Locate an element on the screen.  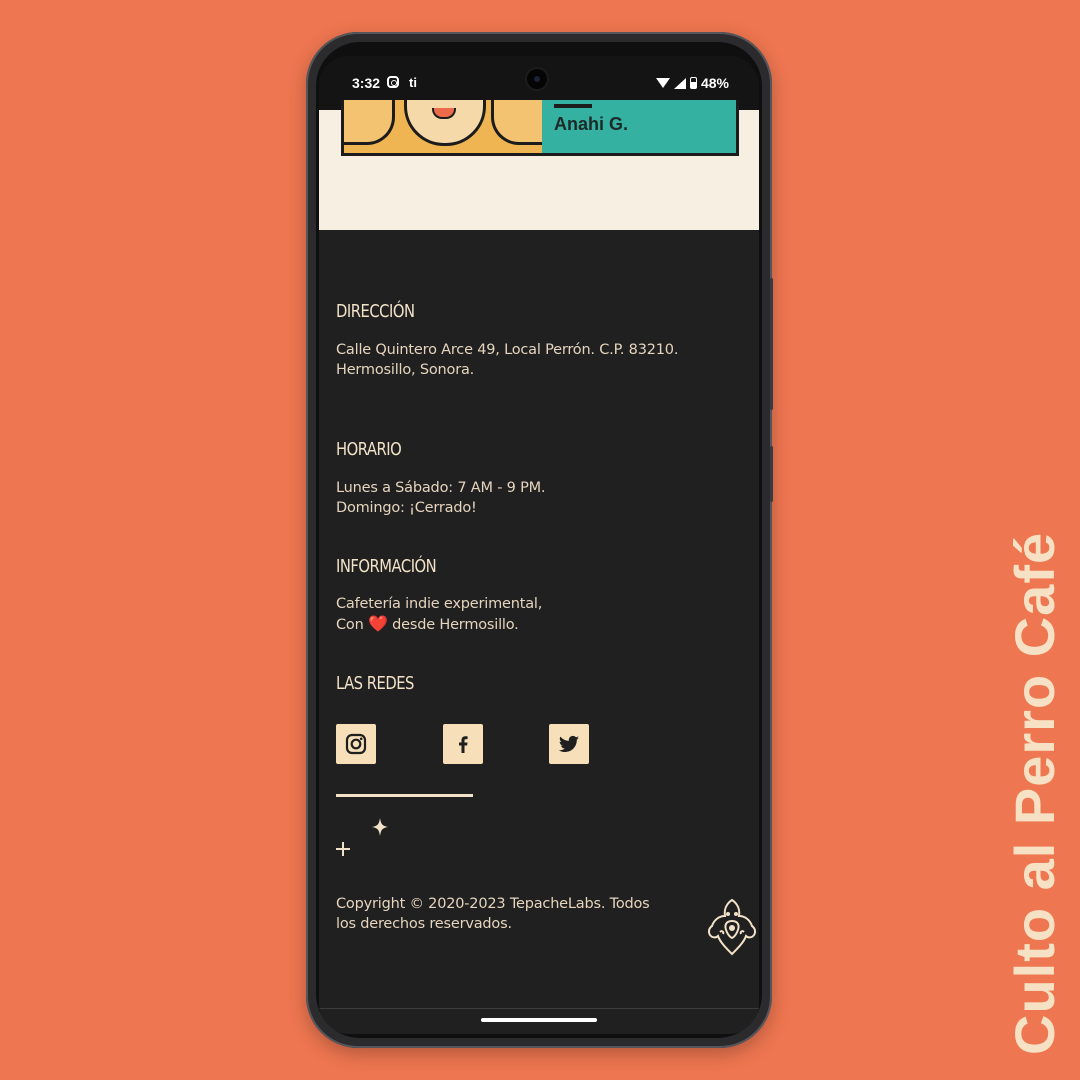
heading-horario: HORARIO is located at coordinates (369, 449).